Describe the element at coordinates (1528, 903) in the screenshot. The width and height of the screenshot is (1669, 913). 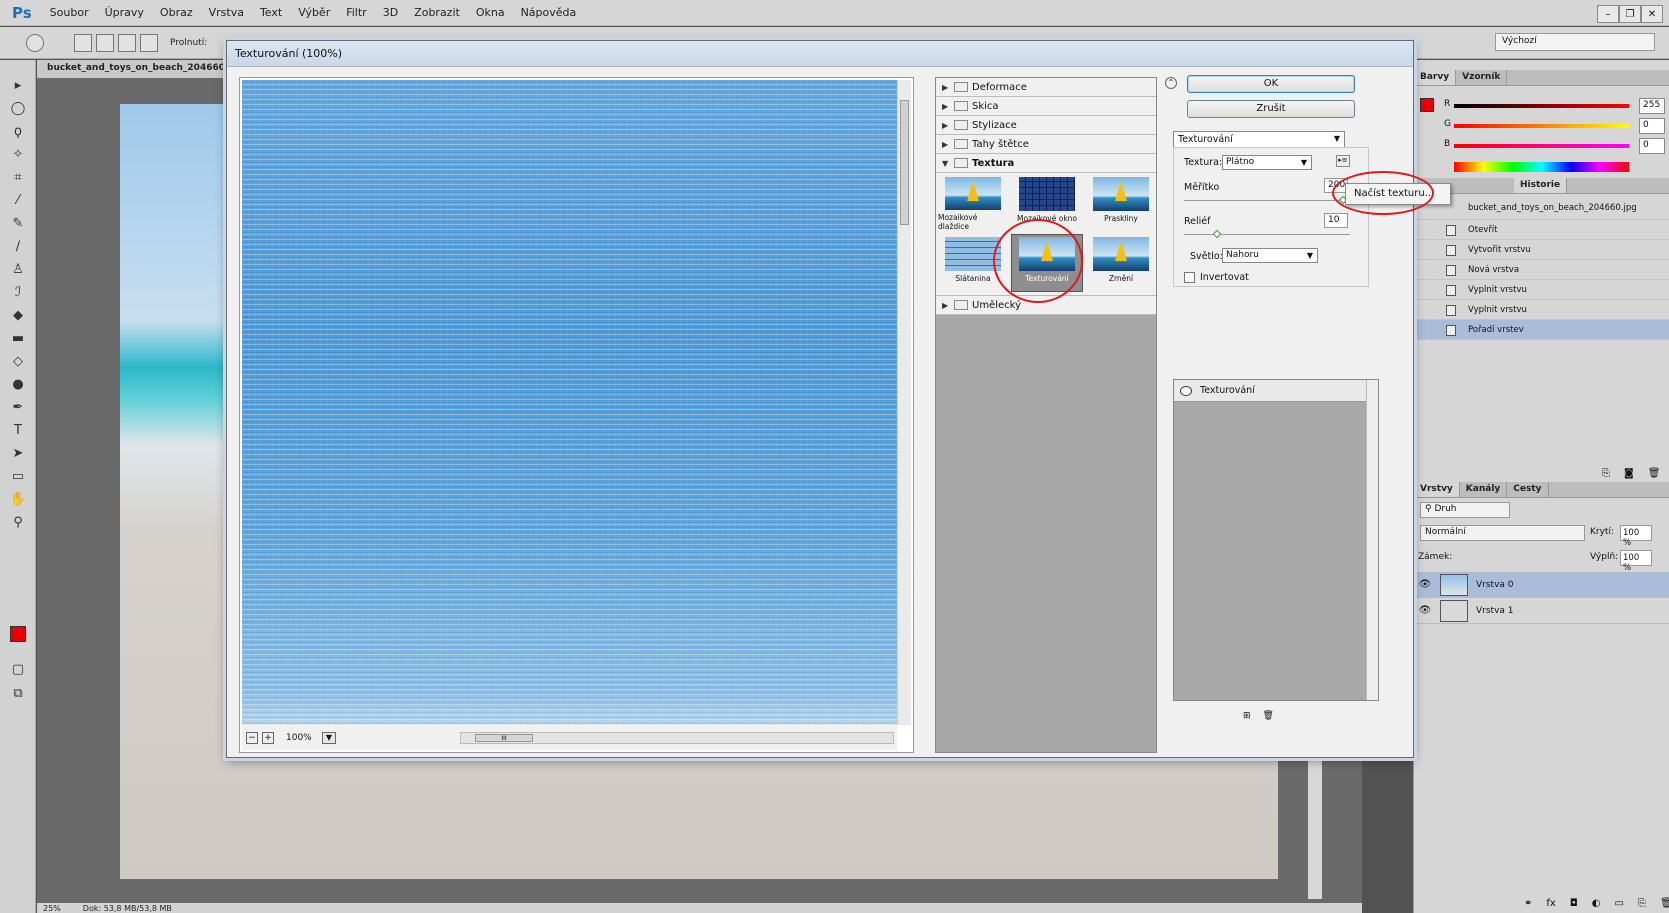
I see `link-layers-icon: ⚭` at that location.